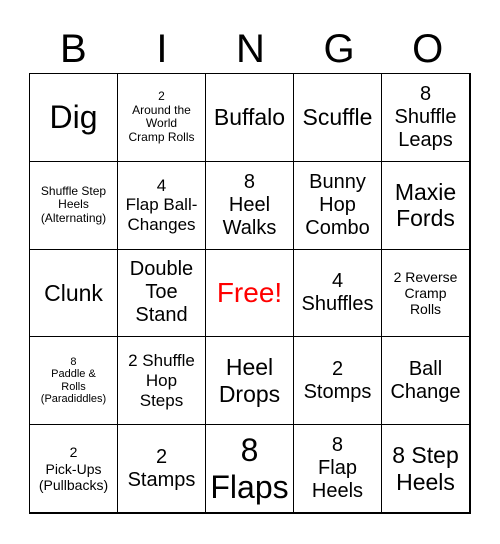 This screenshot has width=500, height=544. I want to click on header-letter-g: G, so click(339, 49).